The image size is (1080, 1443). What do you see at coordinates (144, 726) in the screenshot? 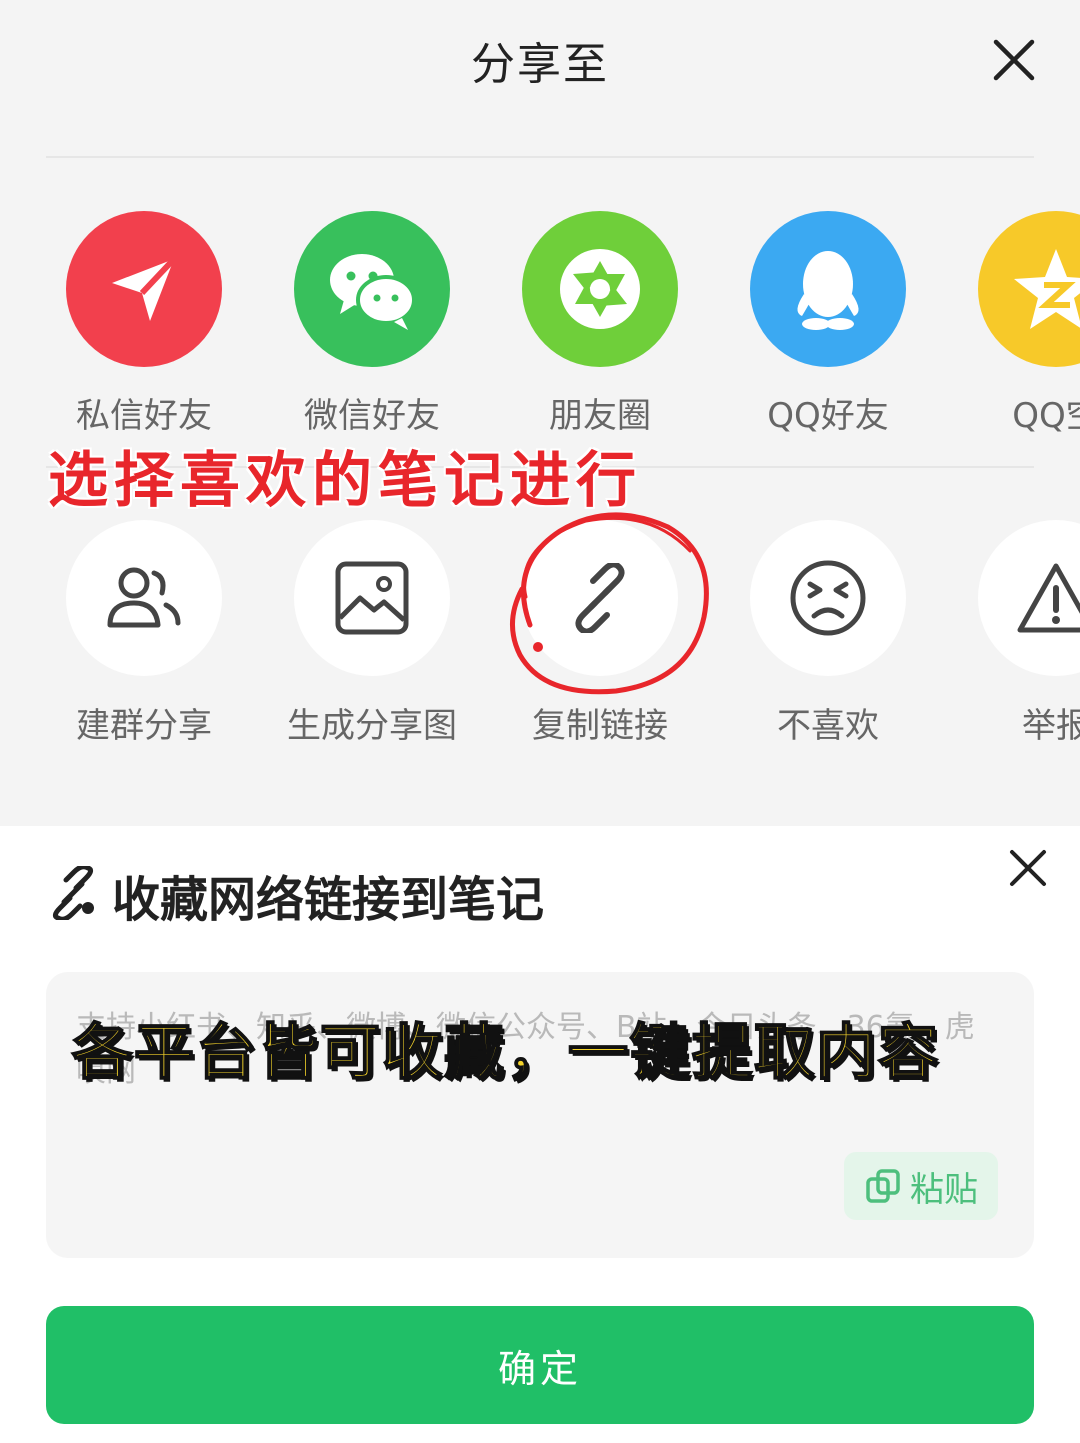
I see `share-item-label: 建群分享` at bounding box center [144, 726].